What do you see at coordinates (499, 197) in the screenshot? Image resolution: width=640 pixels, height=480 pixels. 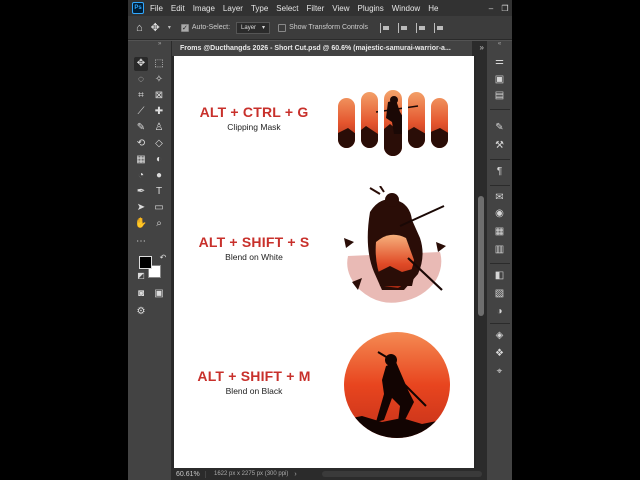 I see `comments-icon: ✉` at bounding box center [499, 197].